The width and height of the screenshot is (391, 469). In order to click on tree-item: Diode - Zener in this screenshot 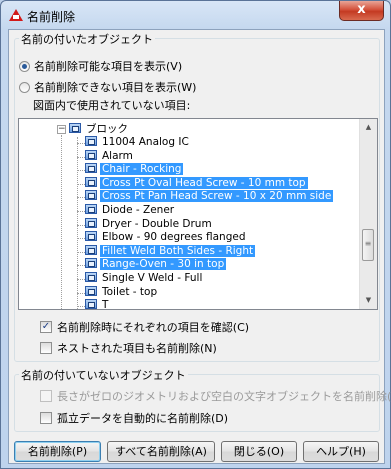, I will do `click(130, 210)`.